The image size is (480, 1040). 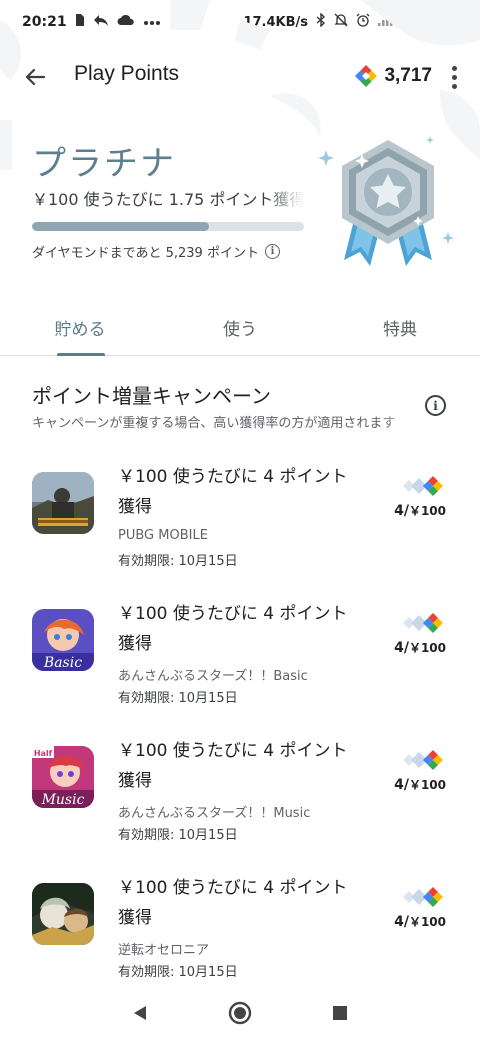 I want to click on pubg-app-icon, so click(x=63, y=503).